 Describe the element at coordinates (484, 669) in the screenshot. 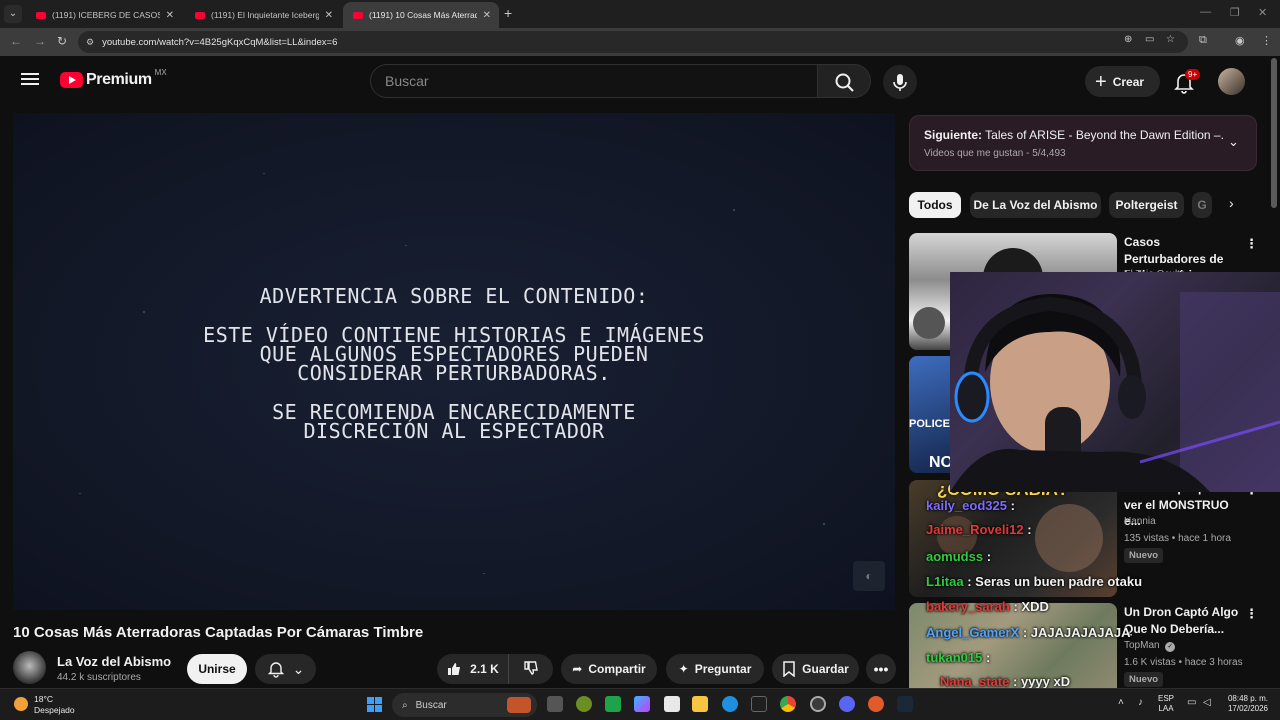

I see `like-count: 2.1 K` at that location.